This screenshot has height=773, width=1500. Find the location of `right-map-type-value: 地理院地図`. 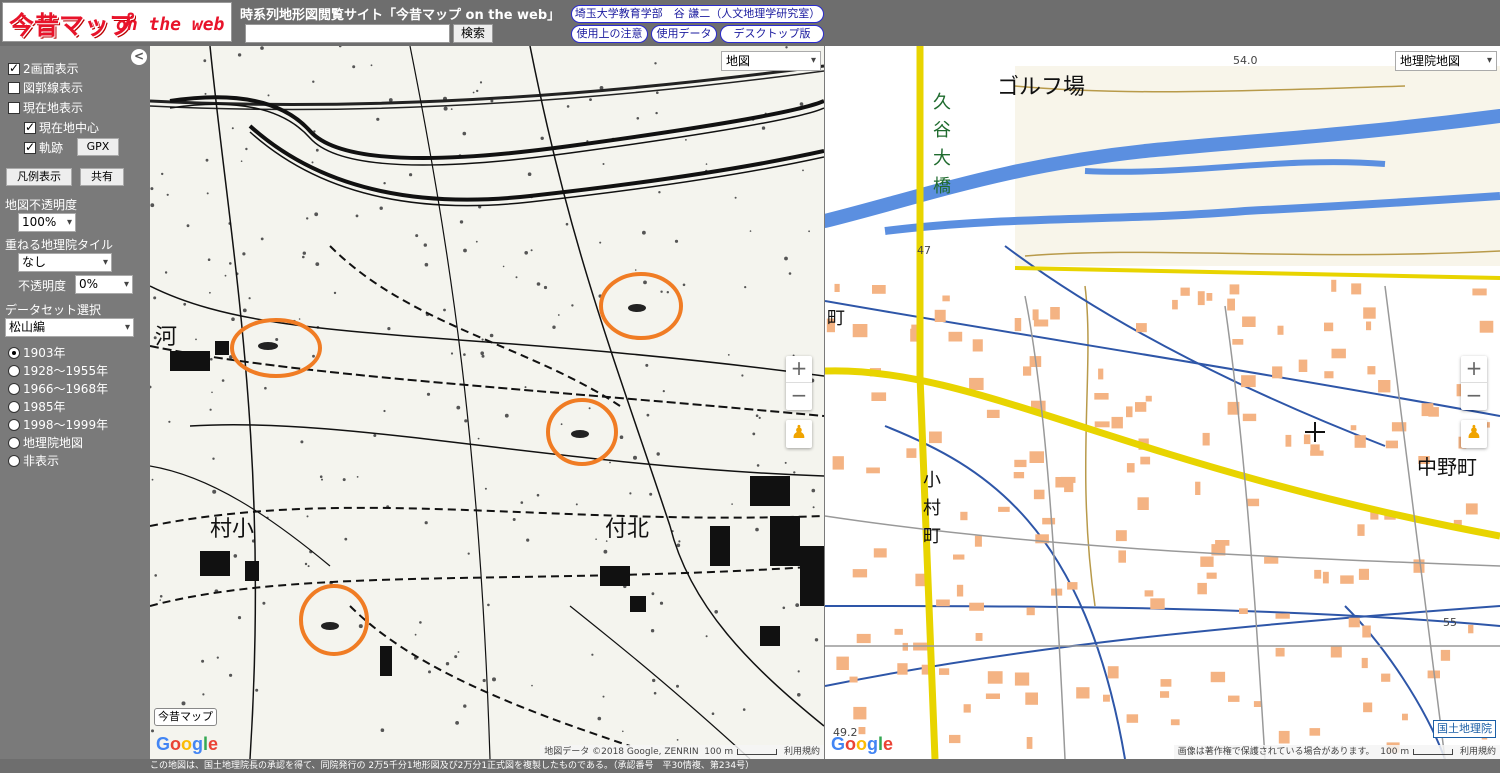

right-map-type-value: 地理院地図 is located at coordinates (1430, 61).